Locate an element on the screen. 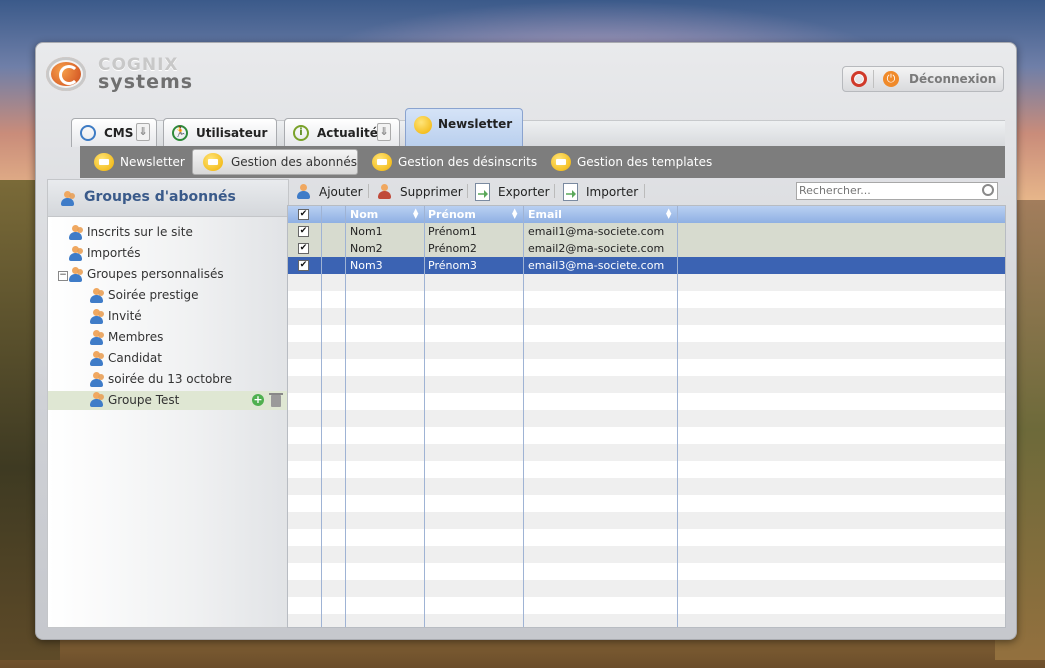  add-subscriber-button: Ajouter is located at coordinates (330, 192).